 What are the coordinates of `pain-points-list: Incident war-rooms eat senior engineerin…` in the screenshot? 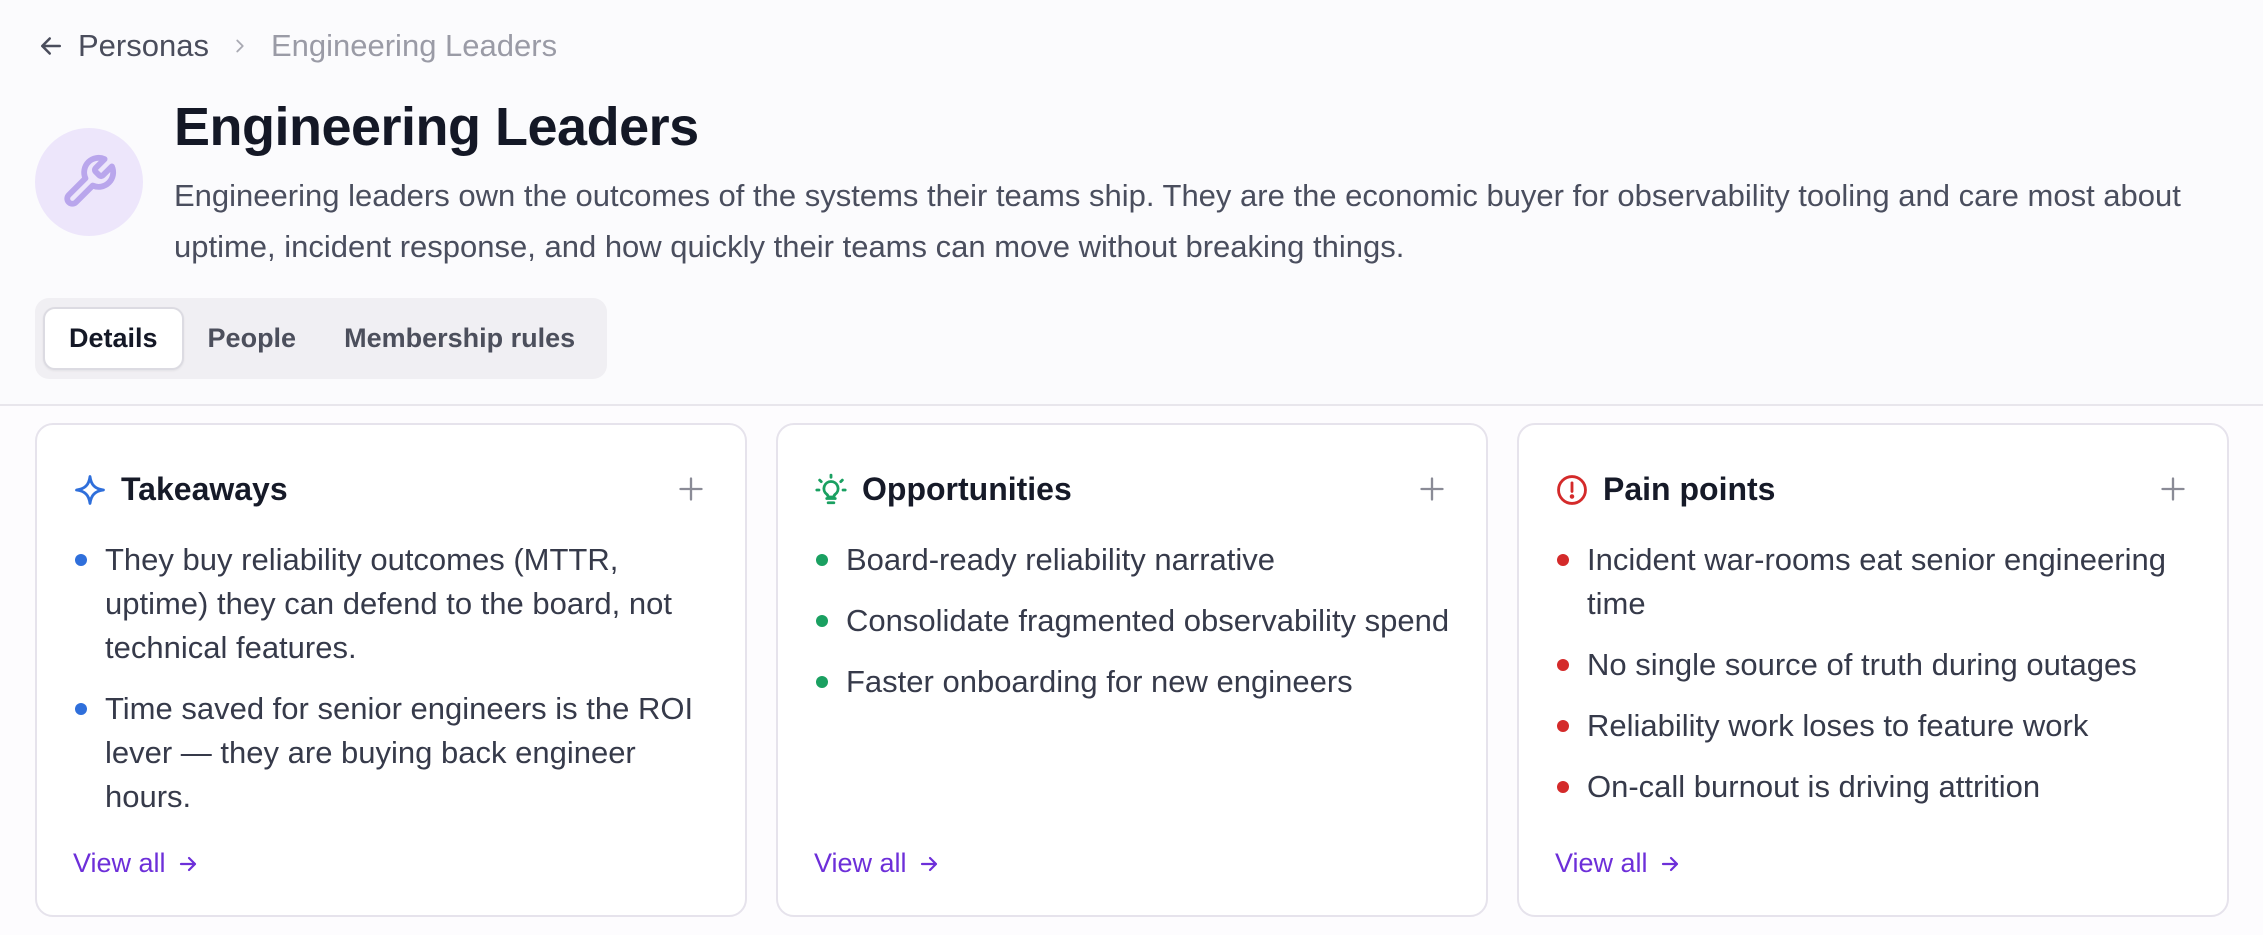 It's located at (1876, 682).